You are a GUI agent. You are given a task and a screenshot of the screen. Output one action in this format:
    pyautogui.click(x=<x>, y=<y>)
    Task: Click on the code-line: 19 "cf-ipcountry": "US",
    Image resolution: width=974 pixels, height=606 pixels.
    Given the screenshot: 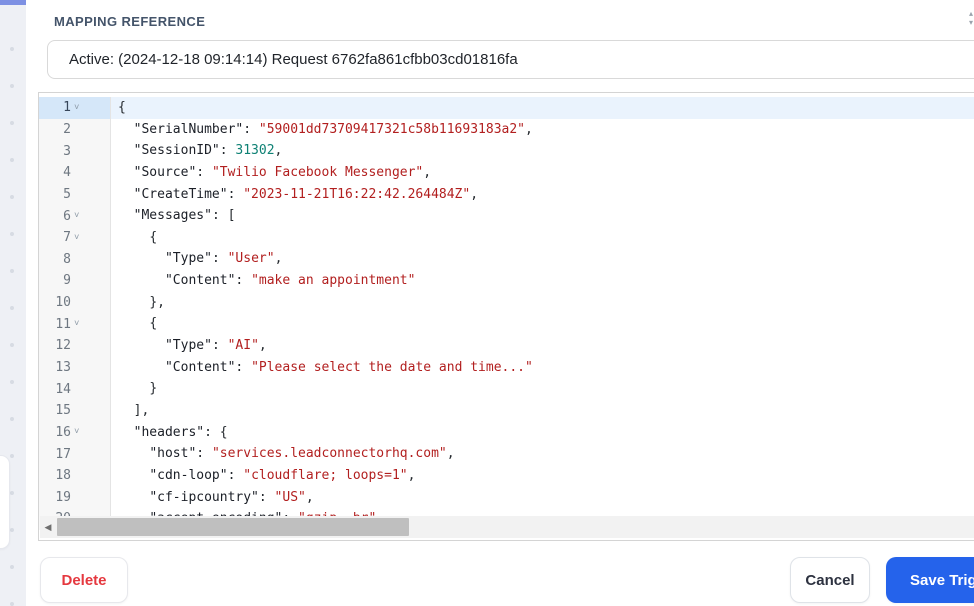 What is the action you would take?
    pyautogui.click(x=506, y=497)
    